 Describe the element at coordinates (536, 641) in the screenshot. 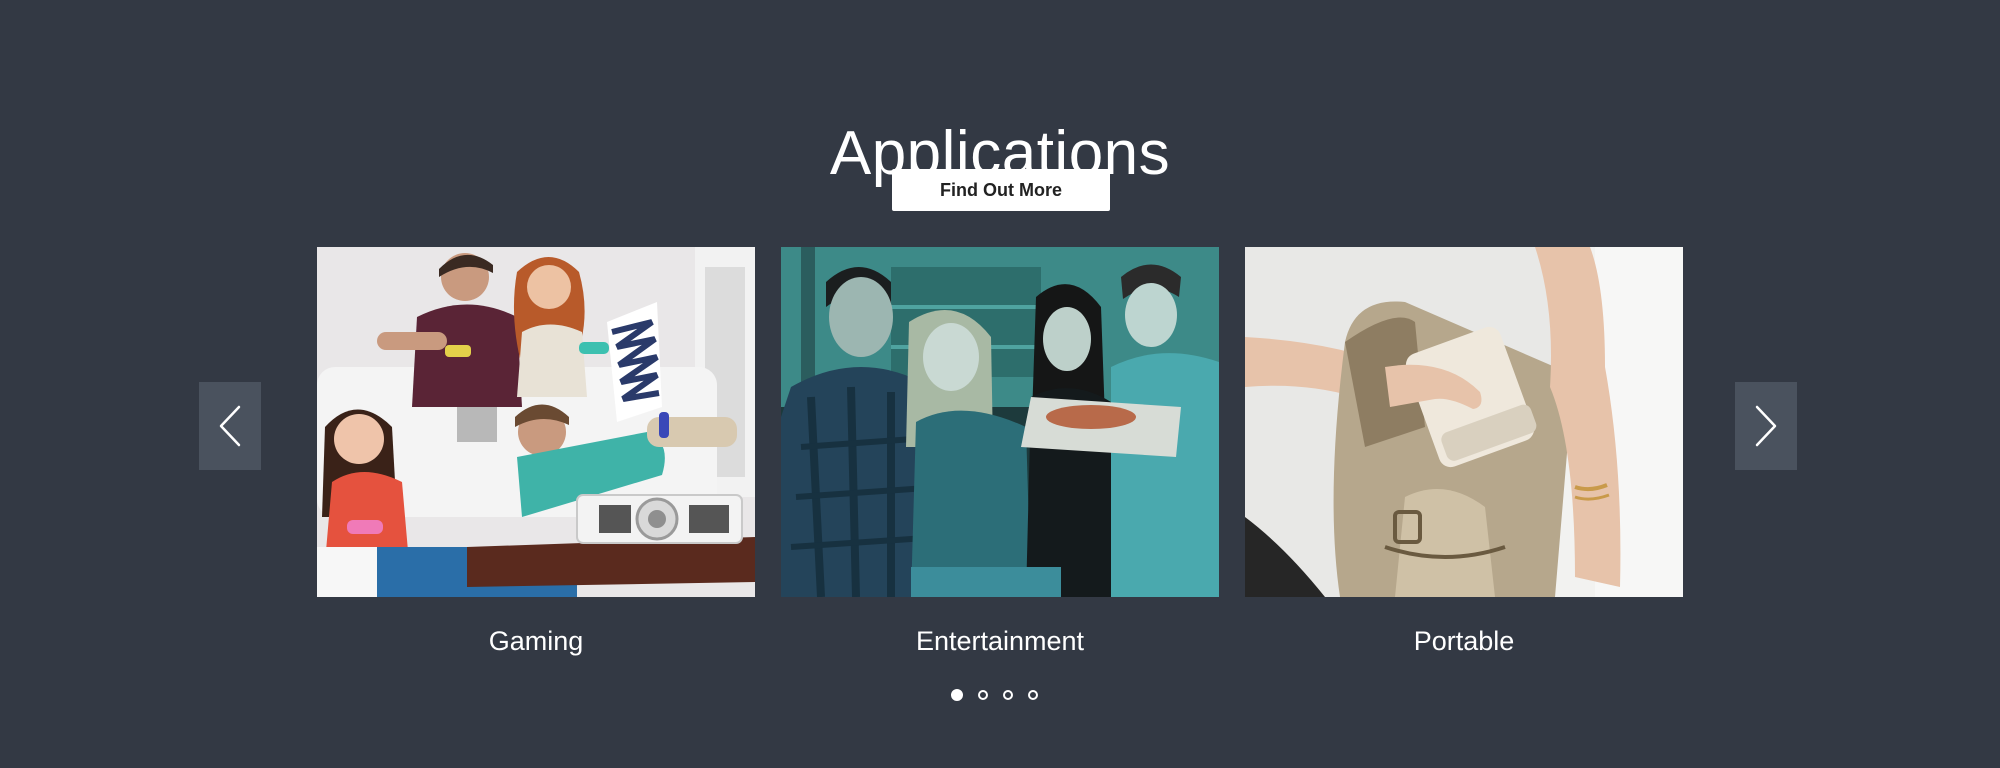

I see `card-caption-gaming: Gaming` at that location.